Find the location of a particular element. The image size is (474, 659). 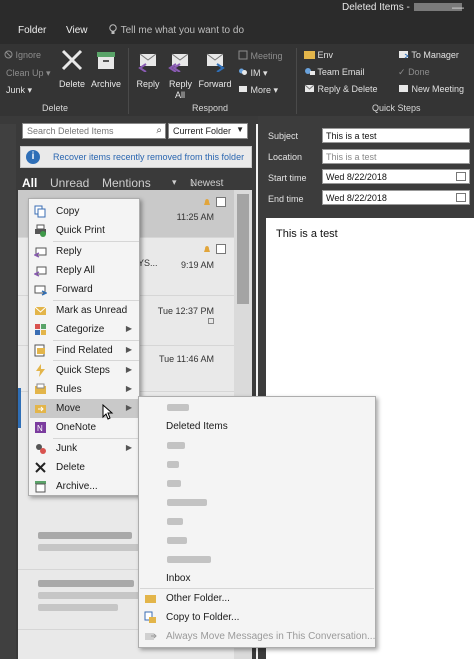

junk-button: Junk ▾ is located at coordinates (19, 92).